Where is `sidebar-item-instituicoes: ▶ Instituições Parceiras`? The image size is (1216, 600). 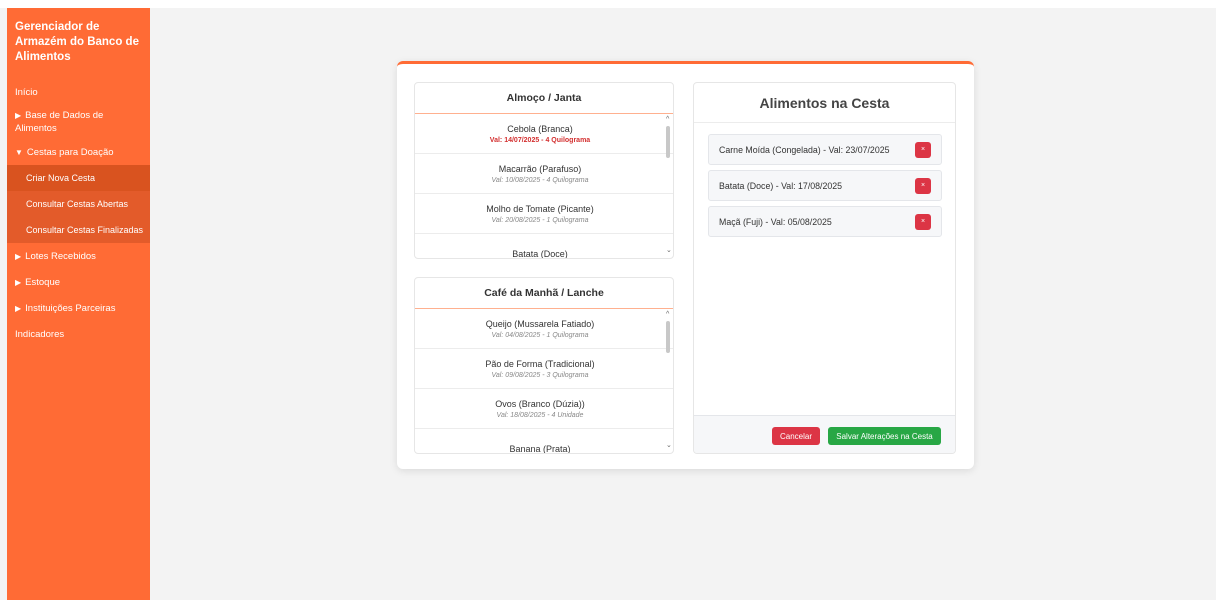
sidebar-item-instituicoes: ▶ Instituições Parceiras is located at coordinates (78, 308).